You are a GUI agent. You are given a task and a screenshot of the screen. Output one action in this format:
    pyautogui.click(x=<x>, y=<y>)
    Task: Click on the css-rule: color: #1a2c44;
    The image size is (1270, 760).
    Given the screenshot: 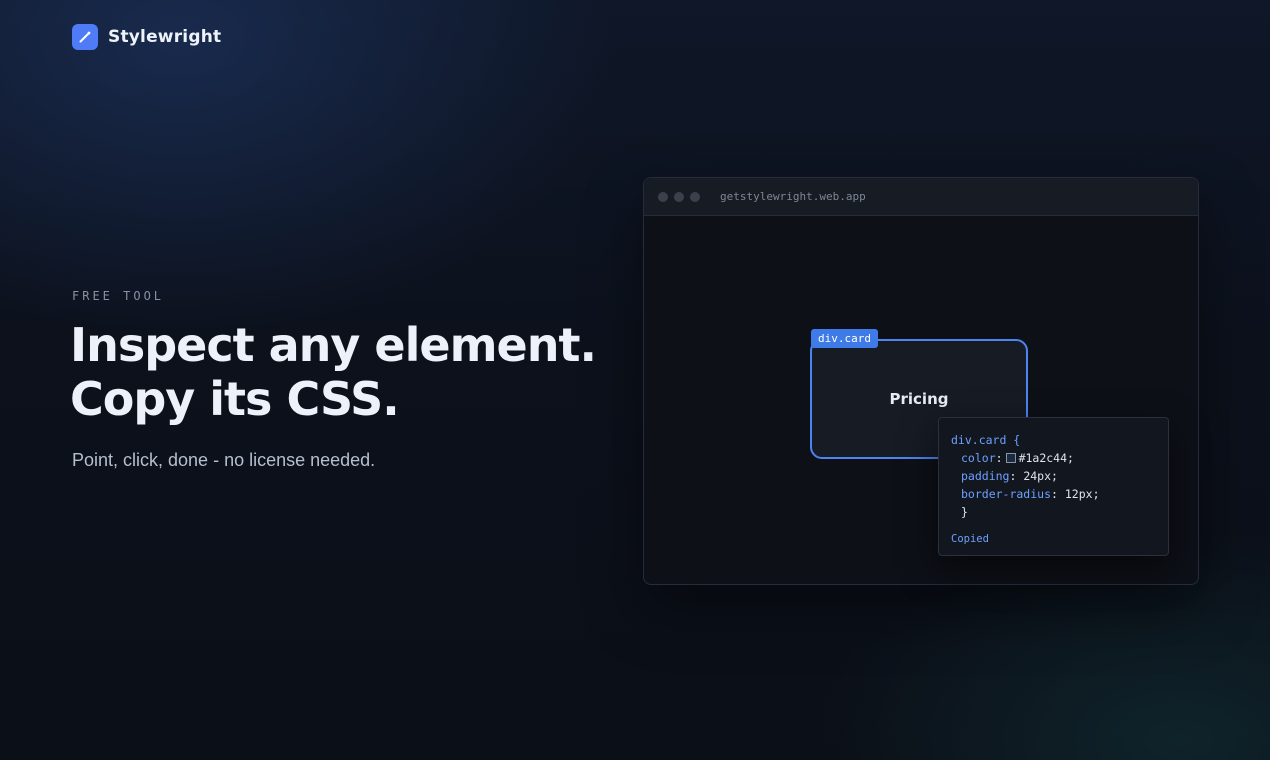 What is the action you would take?
    pyautogui.click(x=1017, y=458)
    